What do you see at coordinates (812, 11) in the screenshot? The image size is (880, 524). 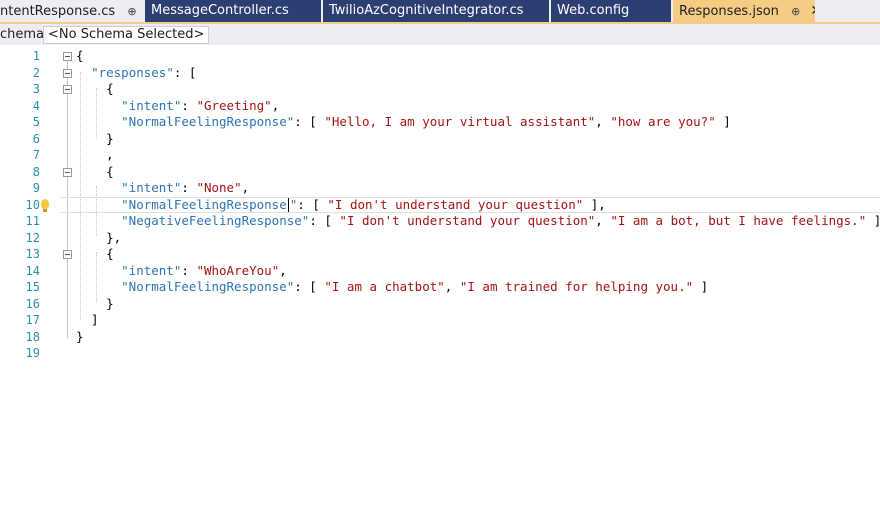 I see `close-icon: ✕` at bounding box center [812, 11].